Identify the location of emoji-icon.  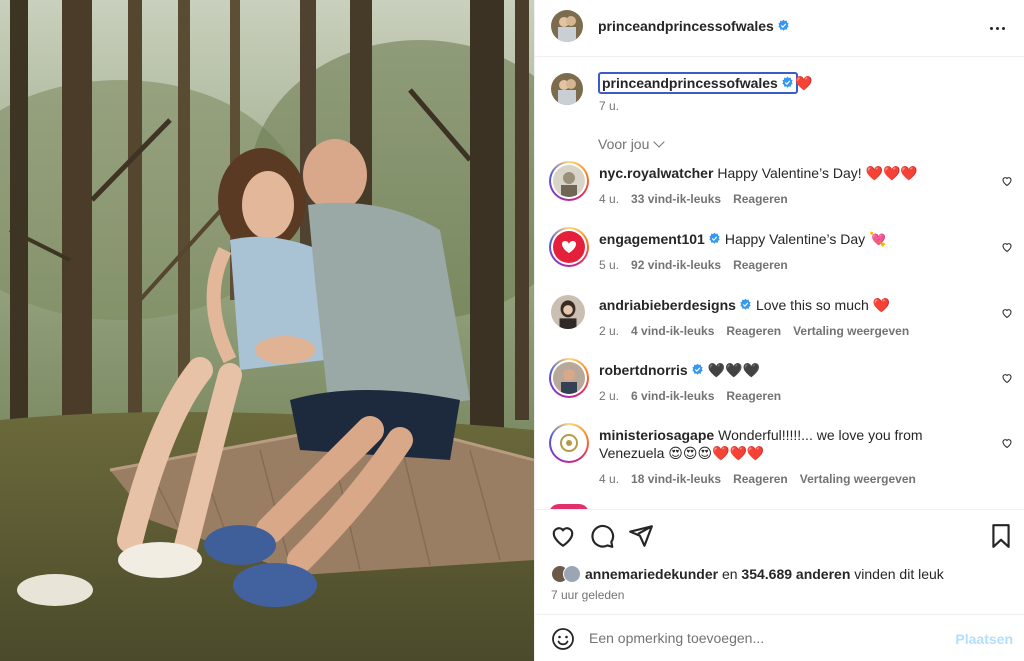
(563, 639).